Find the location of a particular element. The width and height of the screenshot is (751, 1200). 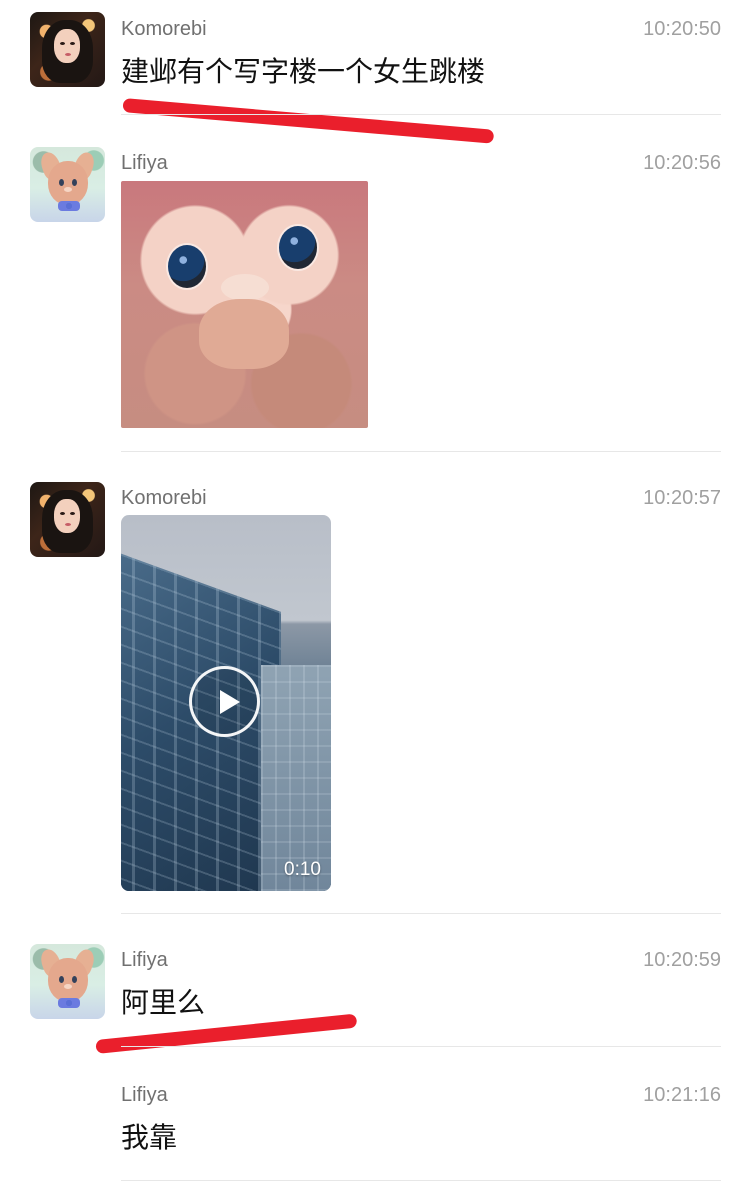

video-message: 0:10 is located at coordinates (226, 703).